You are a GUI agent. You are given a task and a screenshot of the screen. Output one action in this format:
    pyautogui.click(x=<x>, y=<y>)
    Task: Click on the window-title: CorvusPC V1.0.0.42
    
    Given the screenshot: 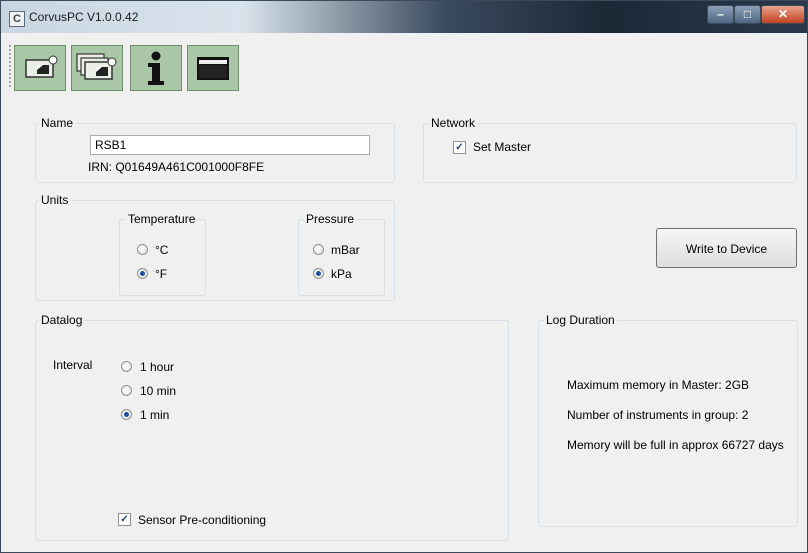 What is the action you would take?
    pyautogui.click(x=84, y=17)
    